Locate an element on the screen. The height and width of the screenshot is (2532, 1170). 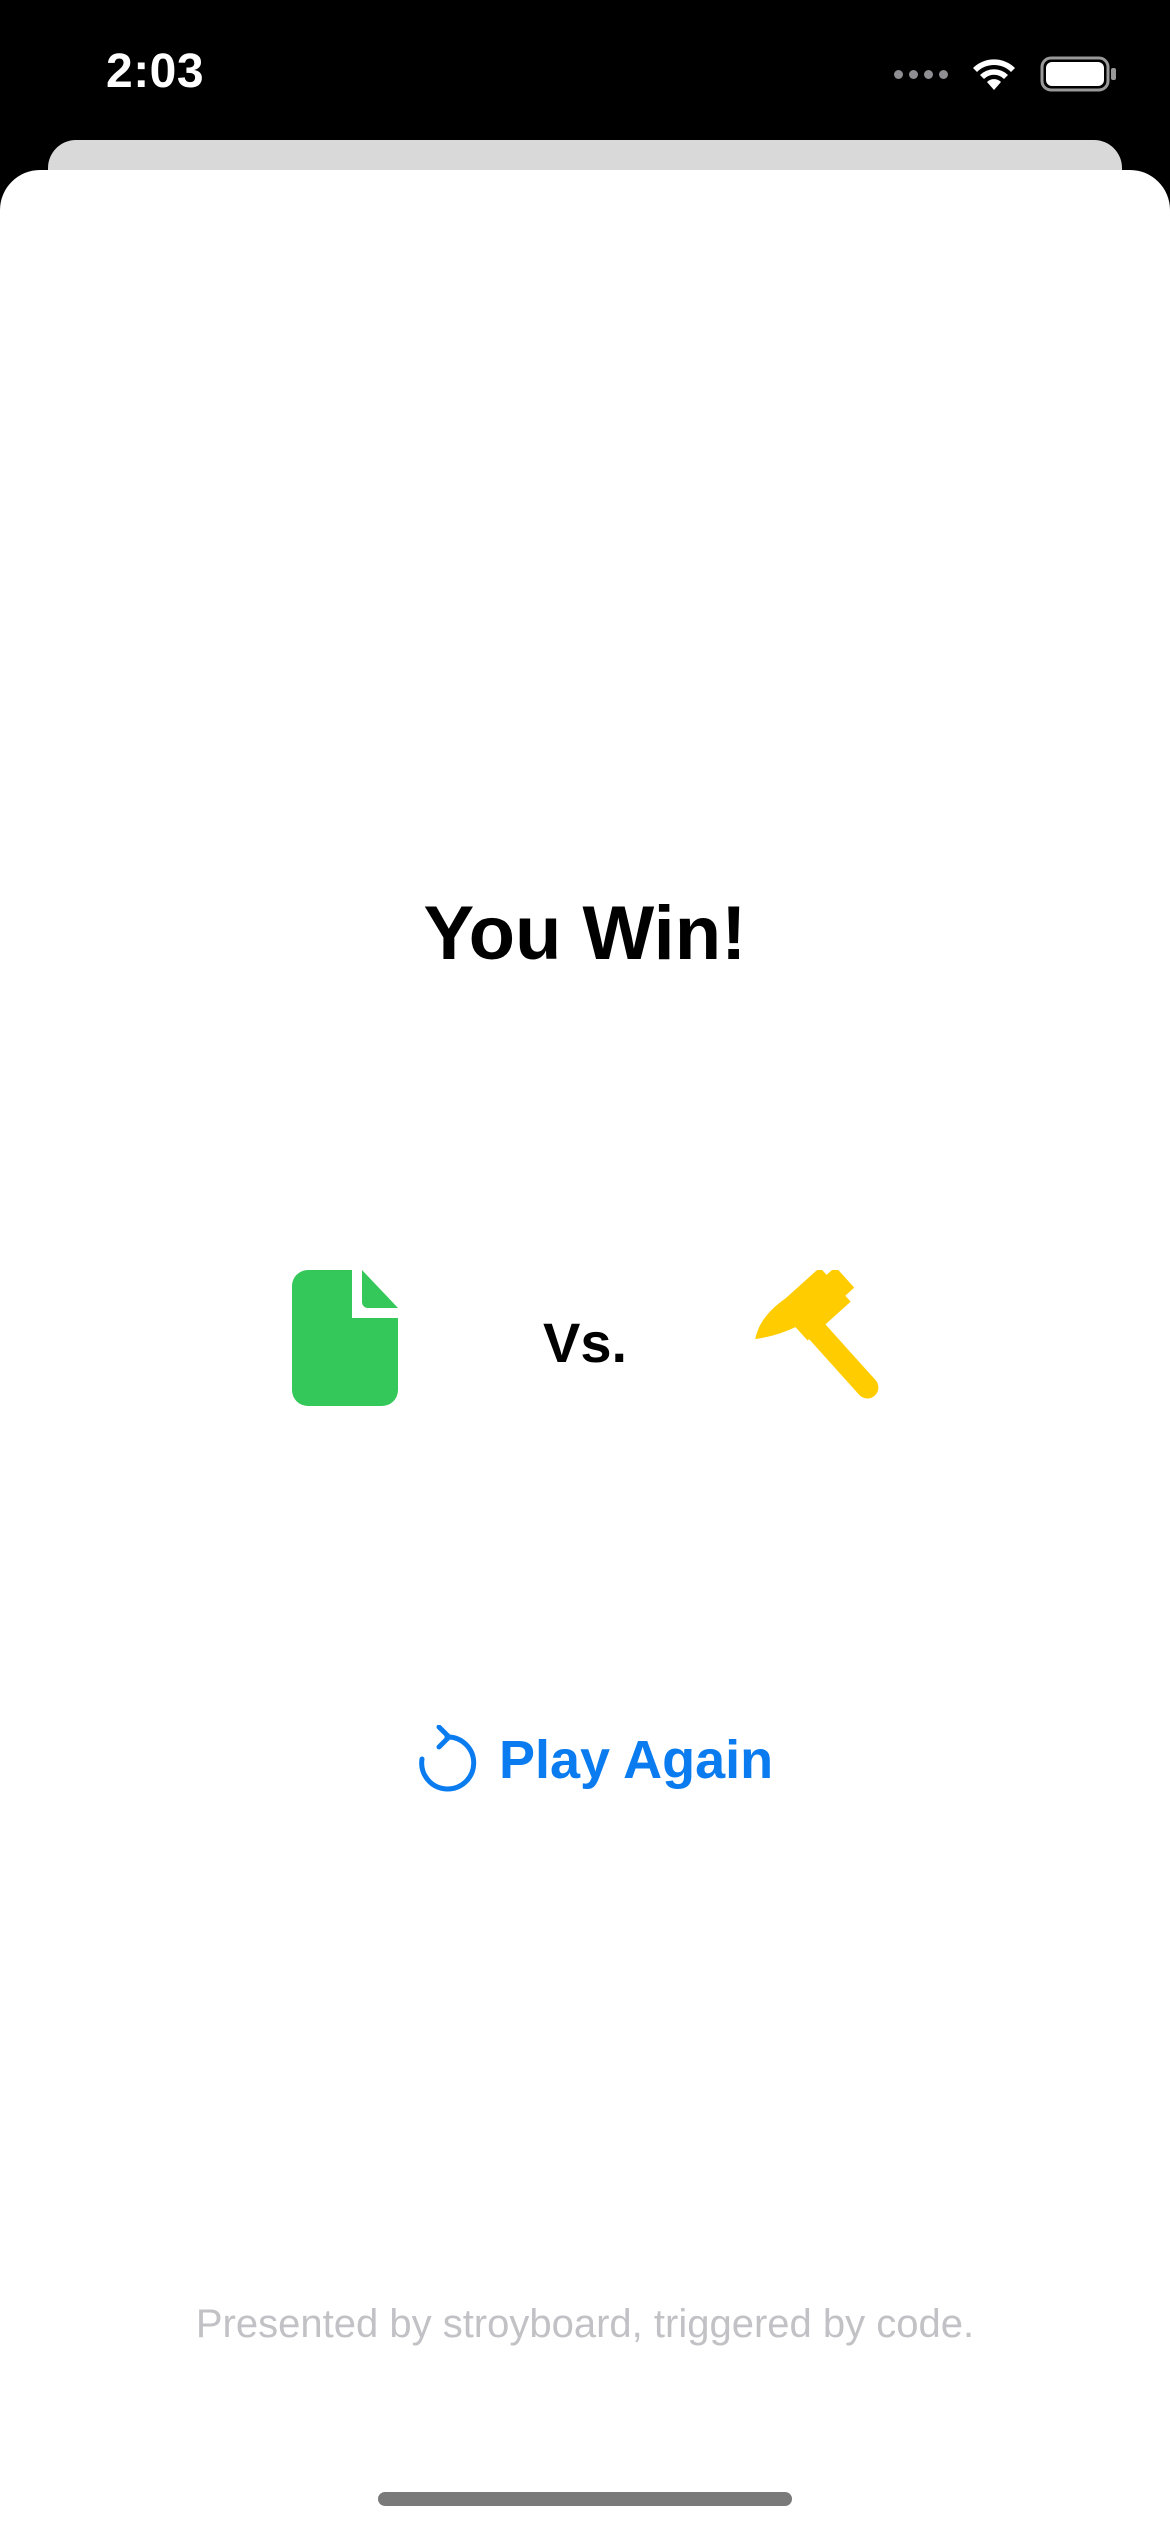
cellular-signal-icon is located at coordinates (921, 74).